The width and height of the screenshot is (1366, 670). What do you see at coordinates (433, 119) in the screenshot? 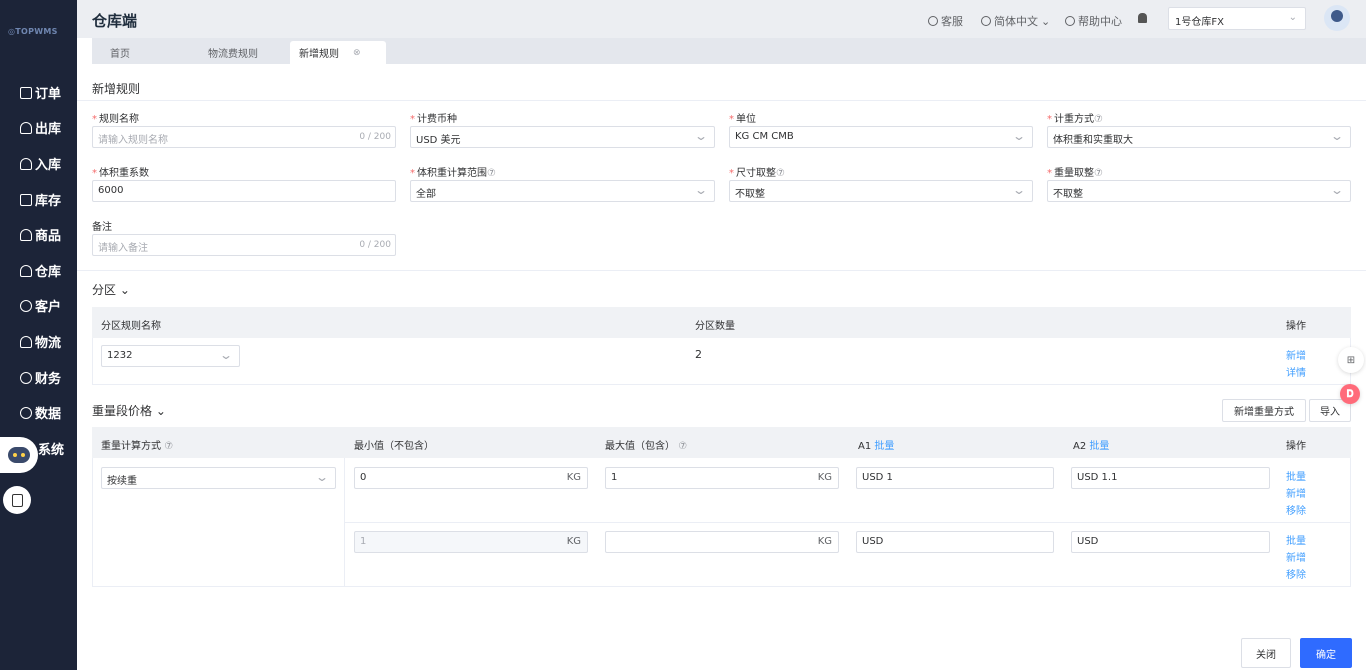
I see `currency-label: * 计费币种` at bounding box center [433, 119].